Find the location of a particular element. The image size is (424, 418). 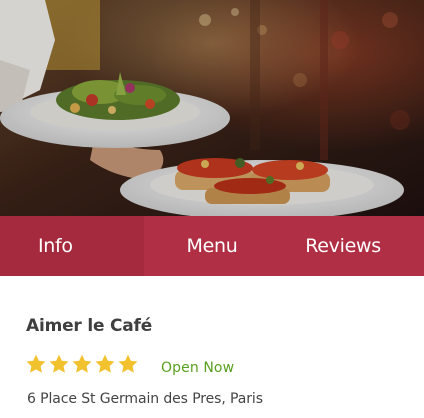

tab-reviews: Reviews is located at coordinates (354, 246).